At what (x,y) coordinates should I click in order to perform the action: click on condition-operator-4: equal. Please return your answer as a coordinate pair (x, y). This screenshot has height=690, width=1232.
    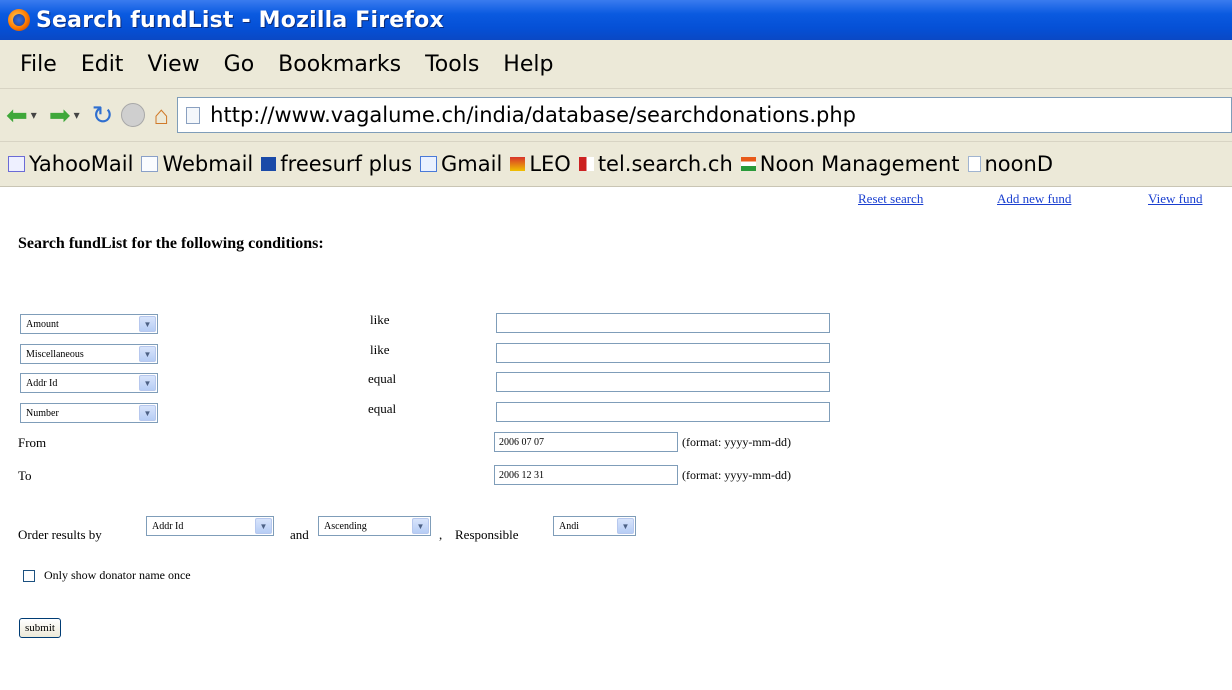
    Looking at the image, I should click on (382, 408).